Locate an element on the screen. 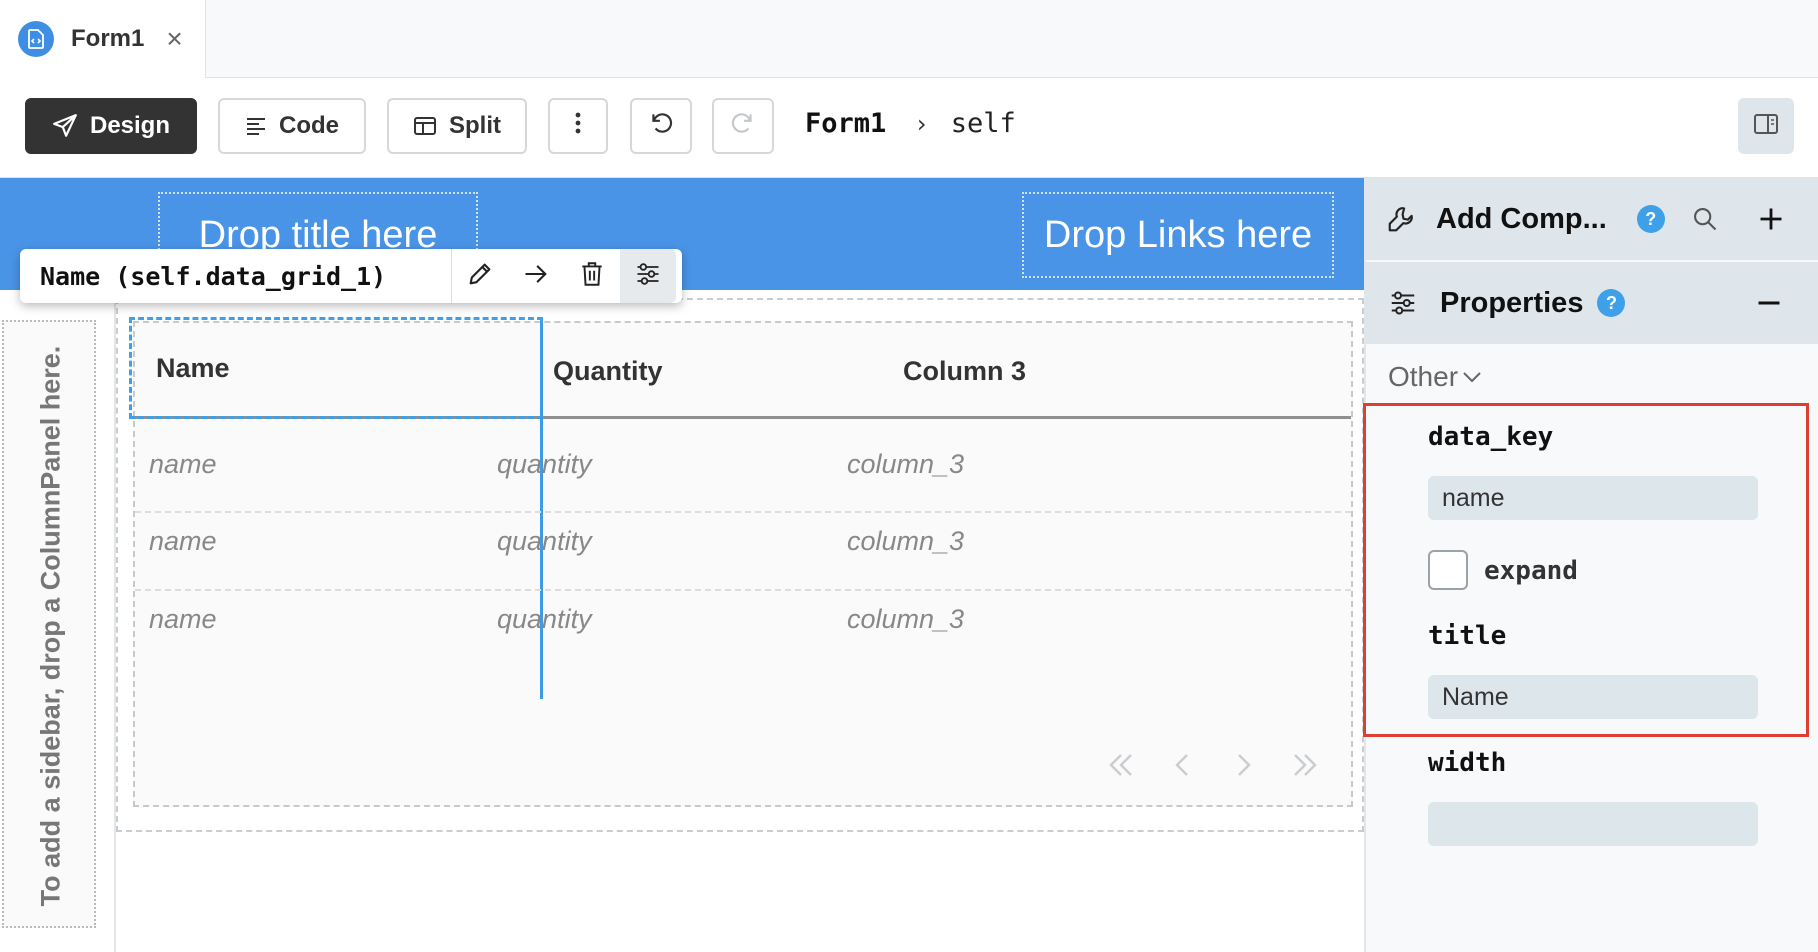 The width and height of the screenshot is (1818, 952). tab-form1: Form1 × is located at coordinates (103, 39).